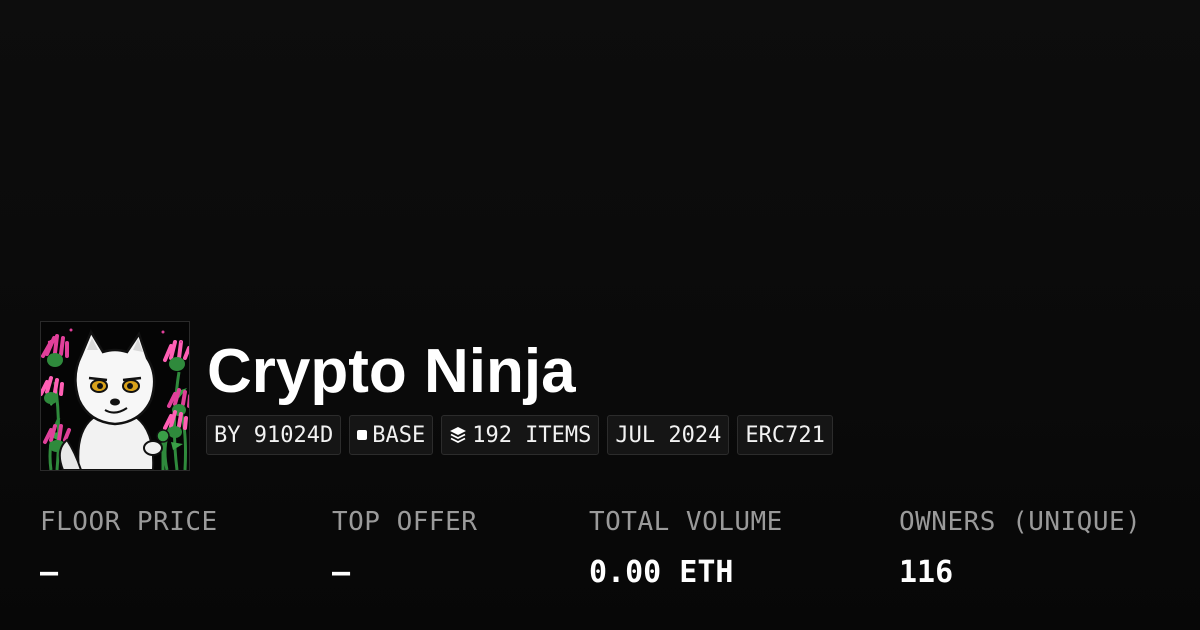  I want to click on stat-owners: OWNERS (UNIQUE) 116, so click(1020, 548).